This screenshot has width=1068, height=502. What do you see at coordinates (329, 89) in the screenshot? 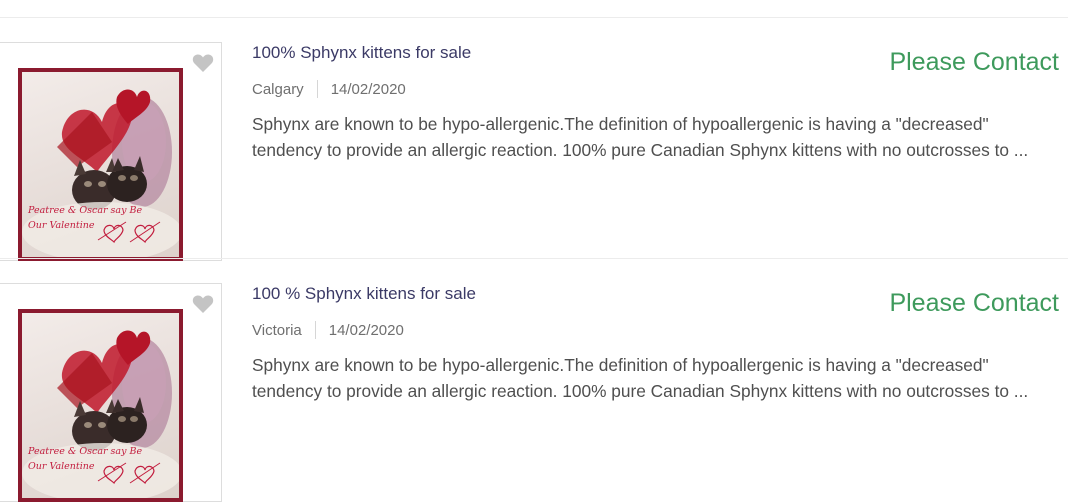
I see `listing-meta: Calgary 14/02/2020` at bounding box center [329, 89].